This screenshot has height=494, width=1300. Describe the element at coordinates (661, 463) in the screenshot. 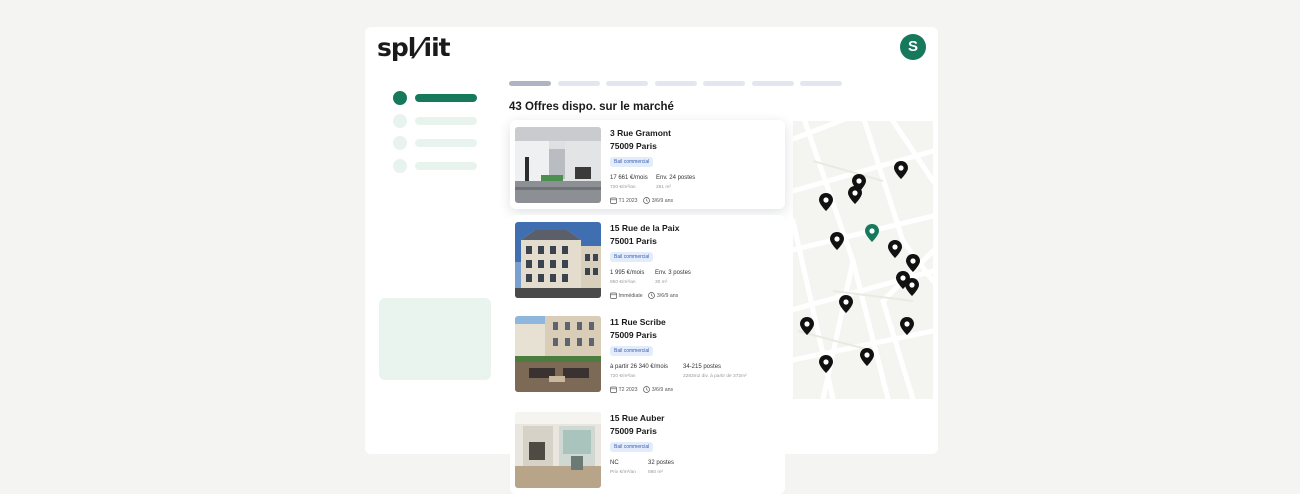

I see `listing-posts: 32 postes` at that location.